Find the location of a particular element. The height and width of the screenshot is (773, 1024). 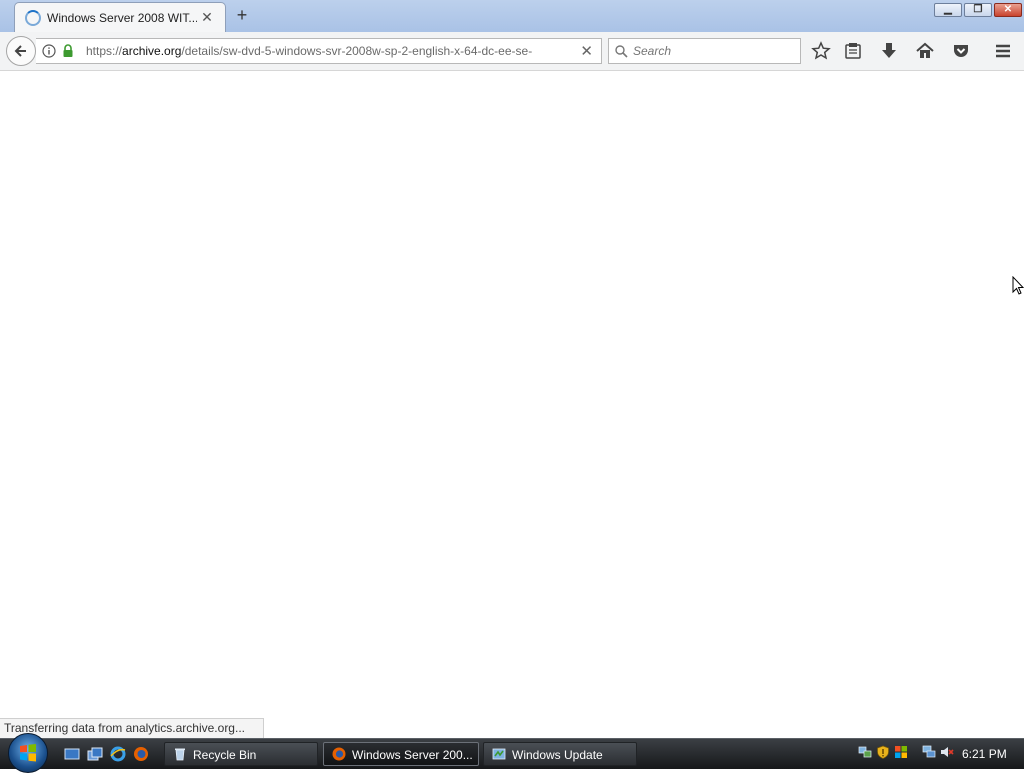

taskbar-item-label: Recycle Bin is located at coordinates (225, 755).